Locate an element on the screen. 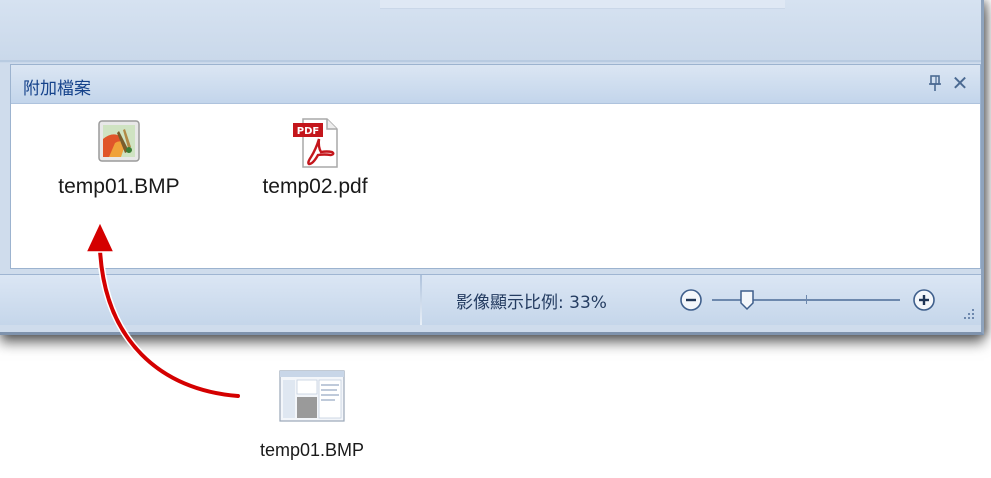 The width and height of the screenshot is (991, 478). status-bar: 影像顯示比例: 33% is located at coordinates (490, 299).